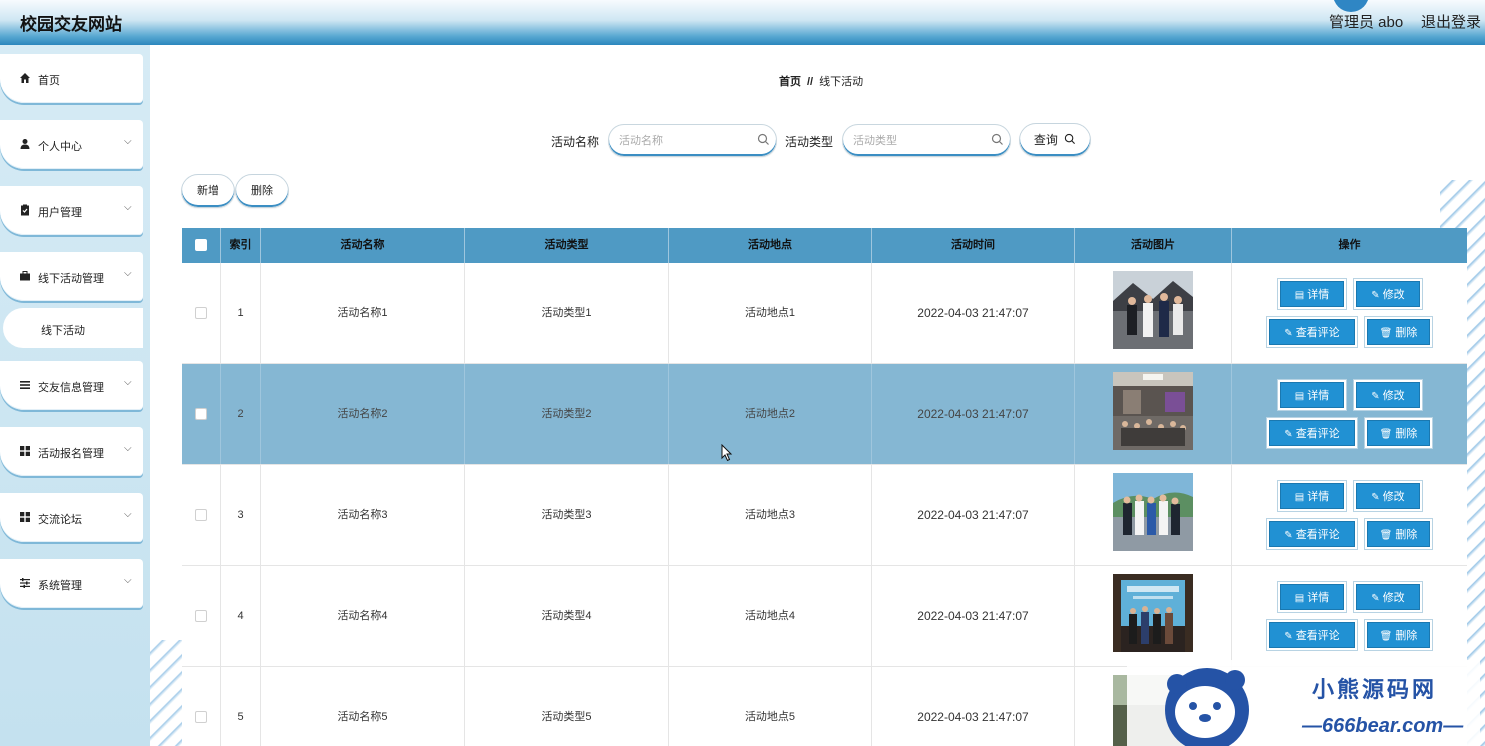 The height and width of the screenshot is (746, 1485). I want to click on site-title: 校园交友网站, so click(71, 24).